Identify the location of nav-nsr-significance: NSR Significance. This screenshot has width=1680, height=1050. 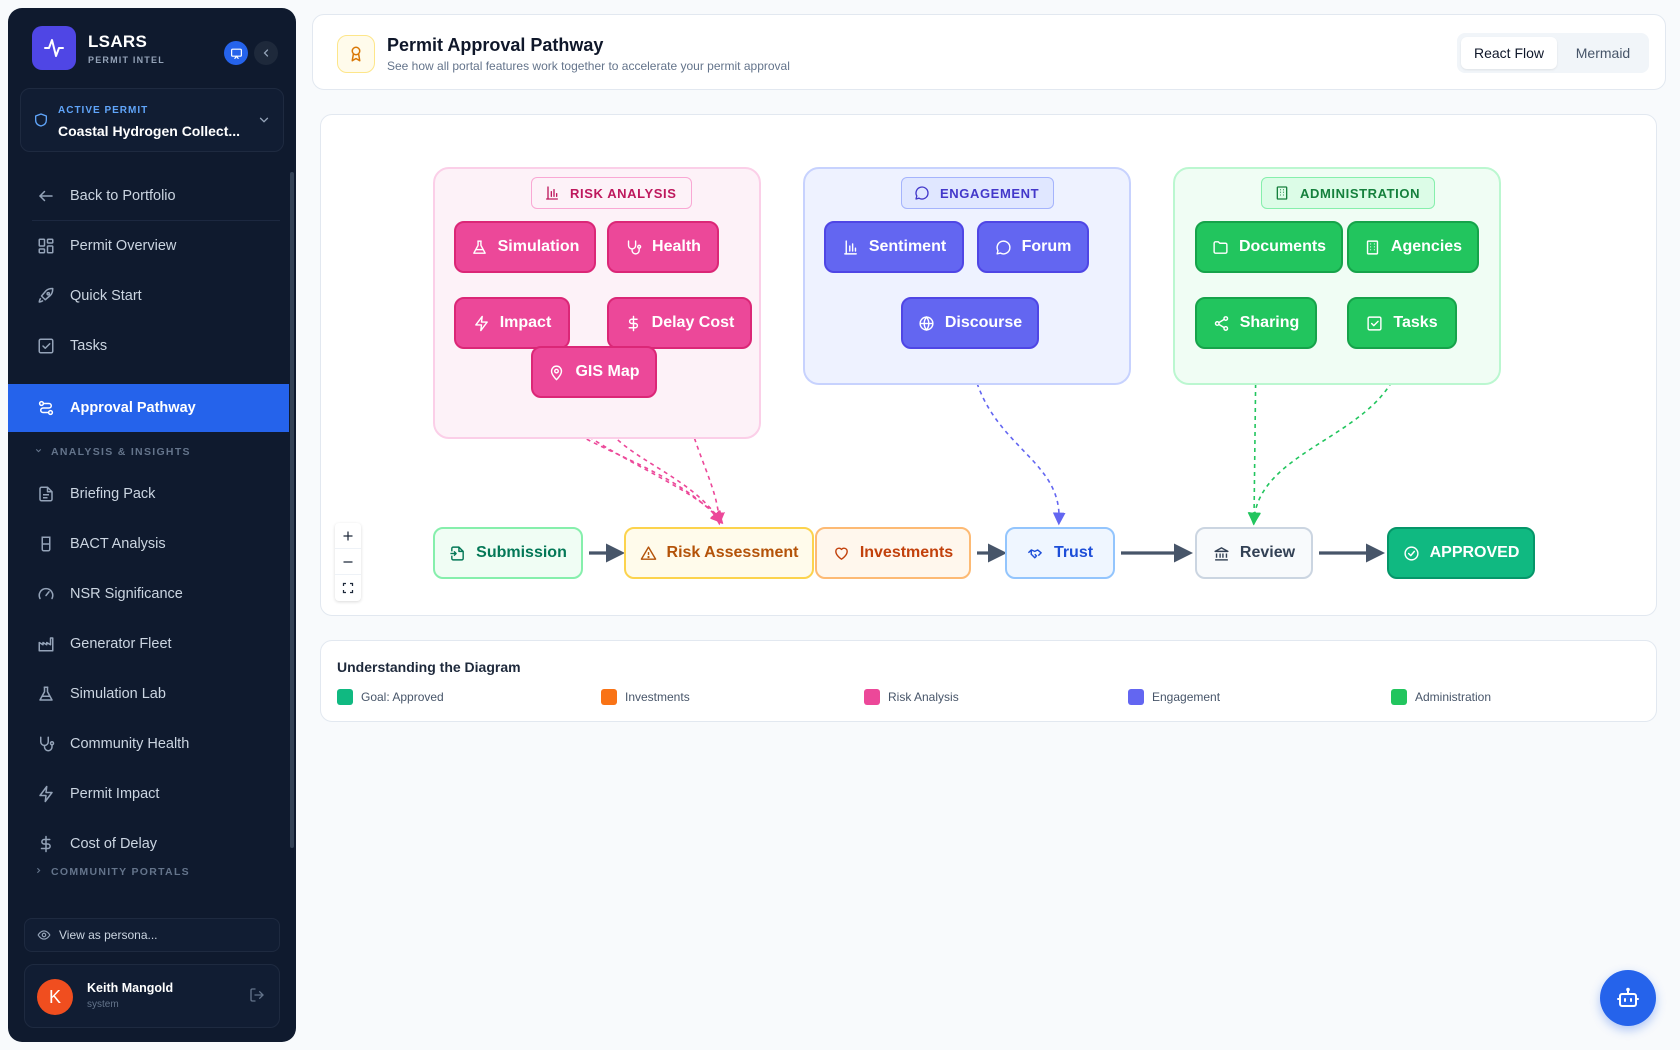
(148, 594).